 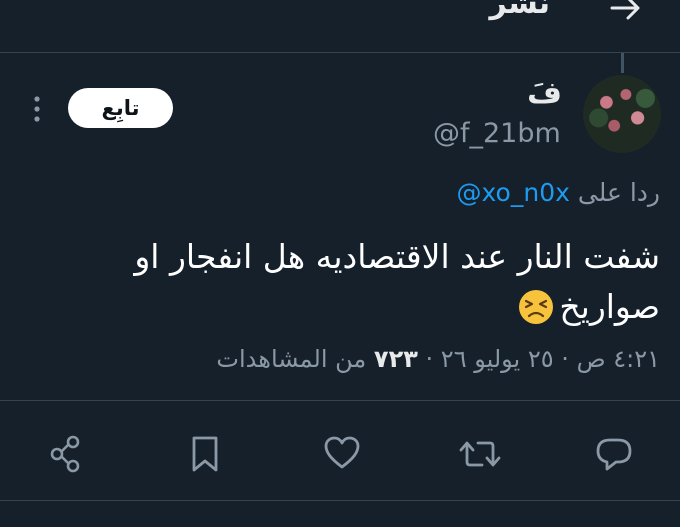 What do you see at coordinates (618, 192) in the screenshot?
I see `reply-prefix: ردا على` at bounding box center [618, 192].